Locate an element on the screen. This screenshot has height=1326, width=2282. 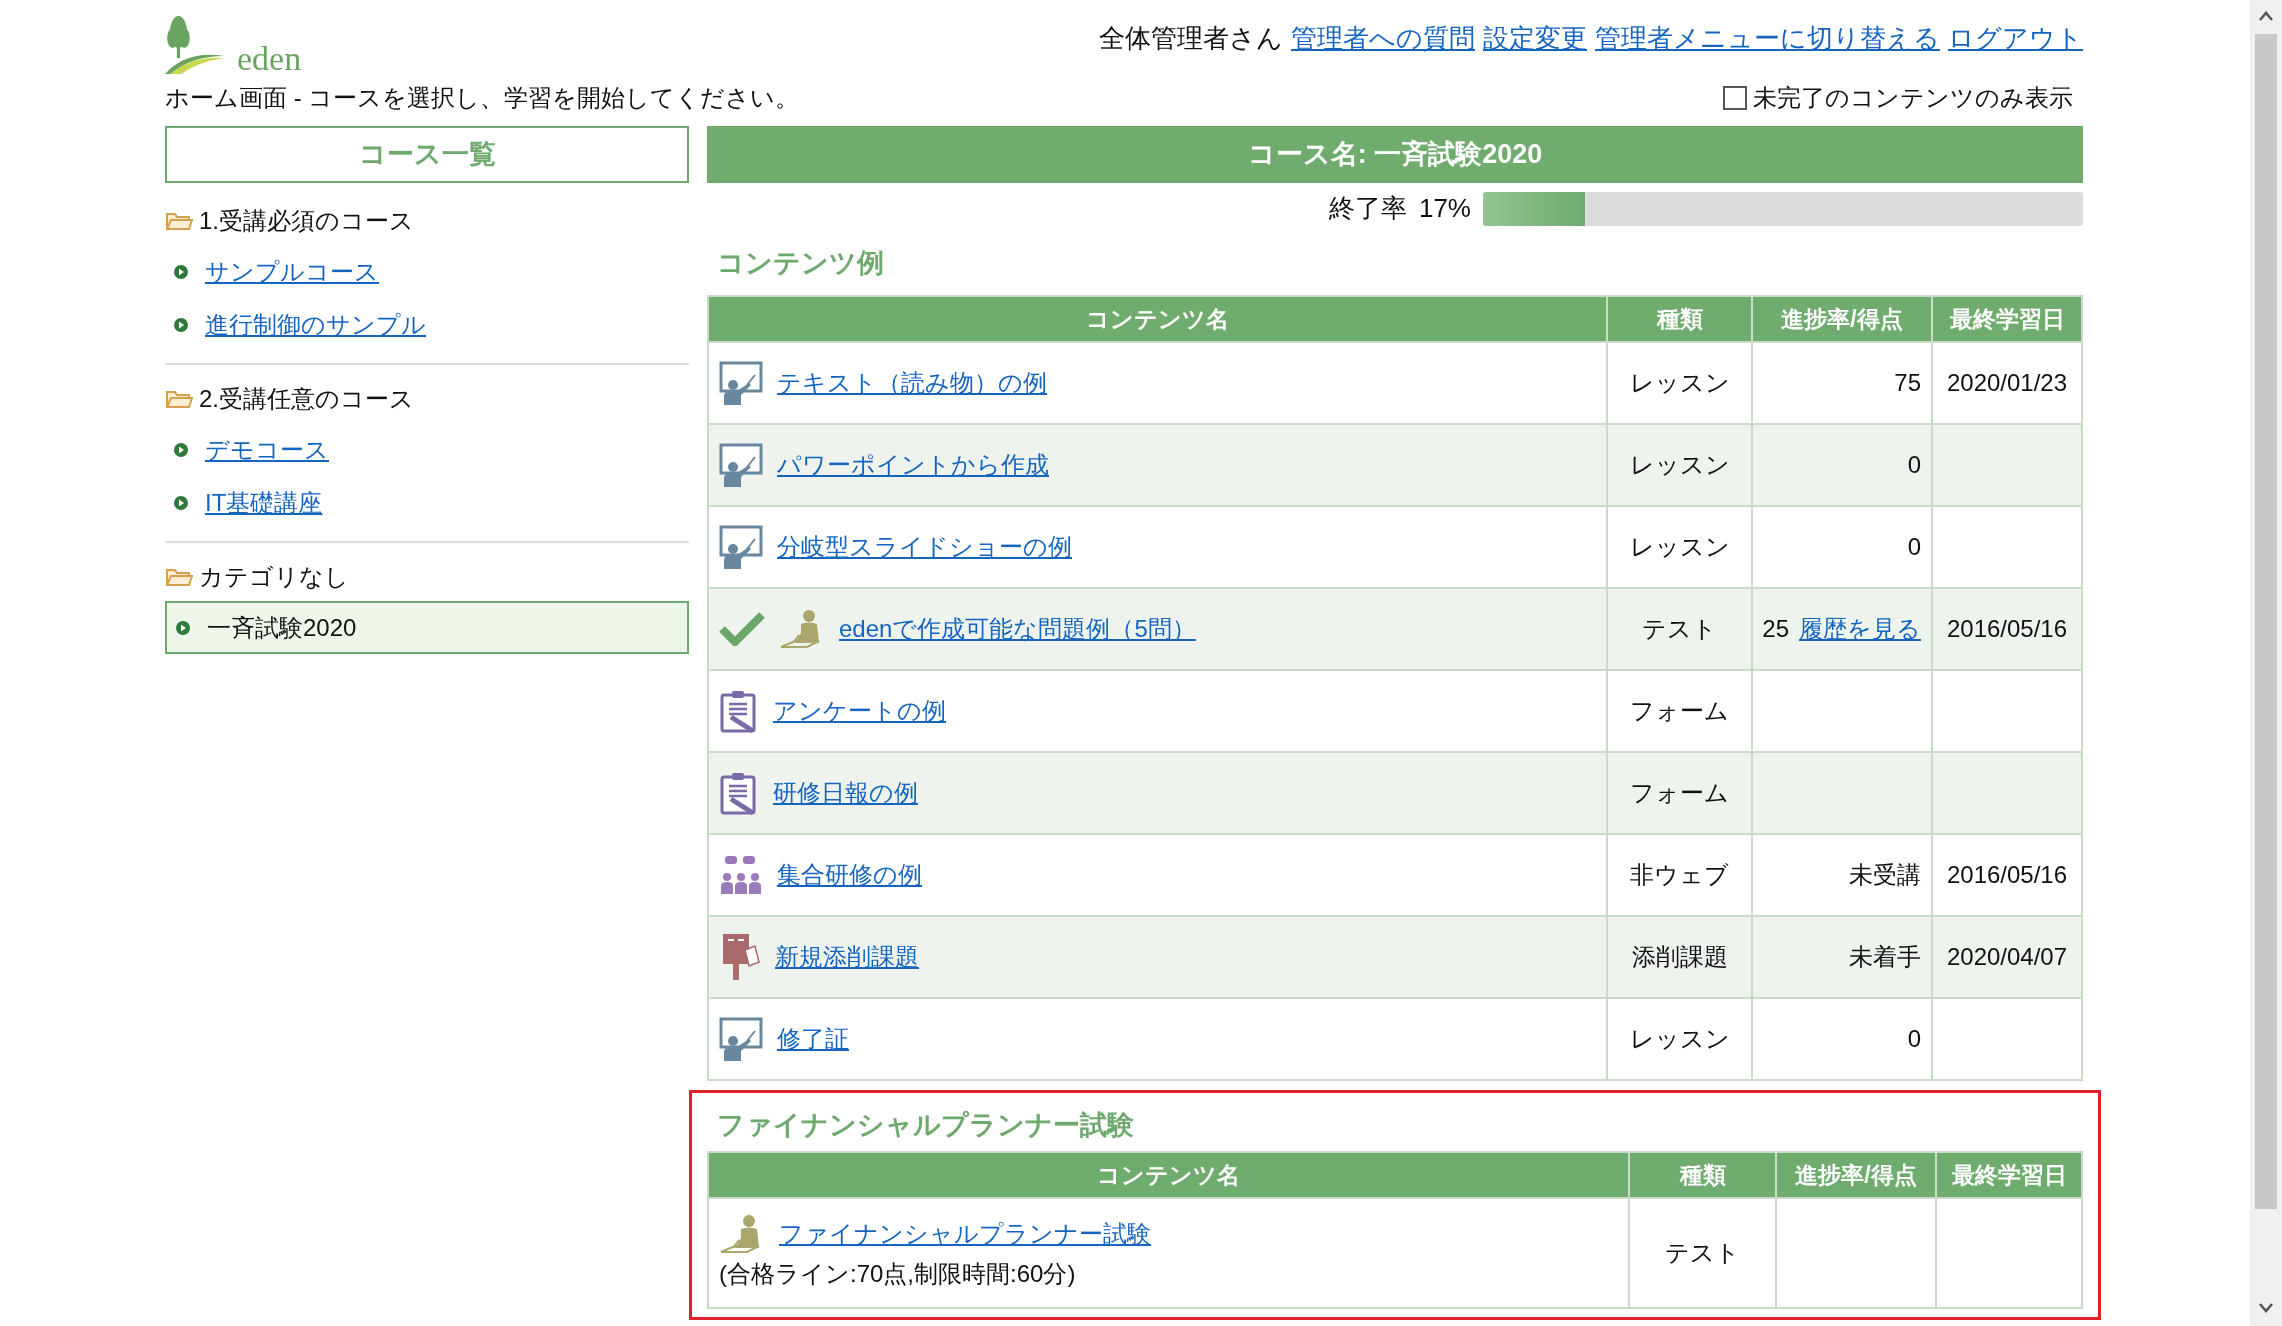
progress-score: 未受講 is located at coordinates (1885, 874).